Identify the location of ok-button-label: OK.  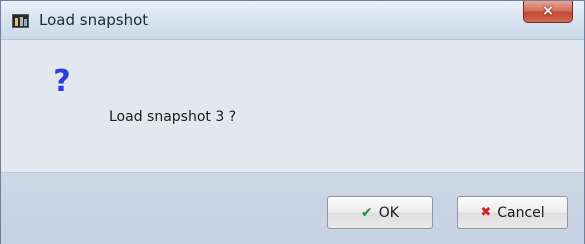
(388, 212).